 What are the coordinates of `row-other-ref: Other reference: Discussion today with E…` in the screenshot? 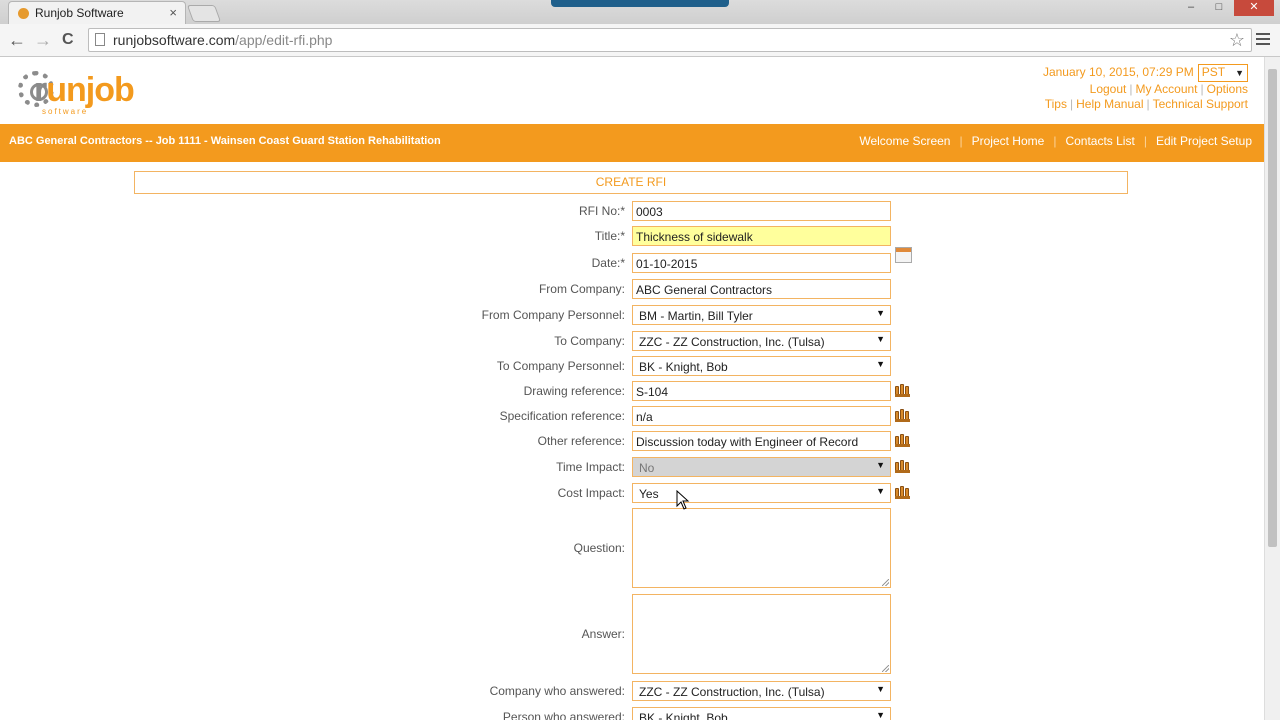 It's located at (632, 441).